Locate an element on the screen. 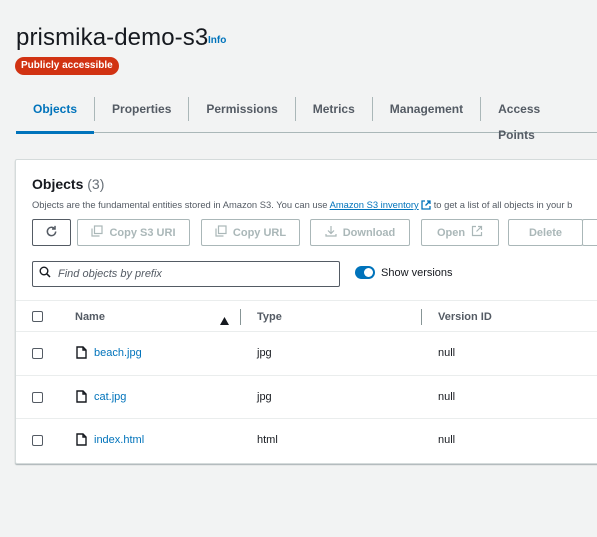  search-input is located at coordinates (193, 274).